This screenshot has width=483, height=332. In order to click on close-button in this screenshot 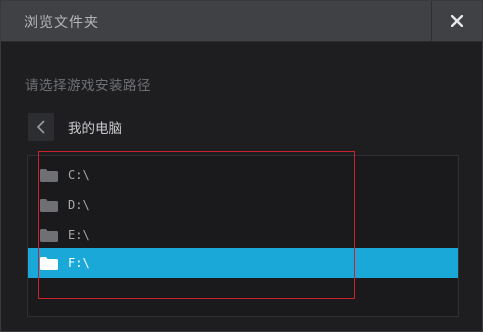, I will do `click(456, 21)`.